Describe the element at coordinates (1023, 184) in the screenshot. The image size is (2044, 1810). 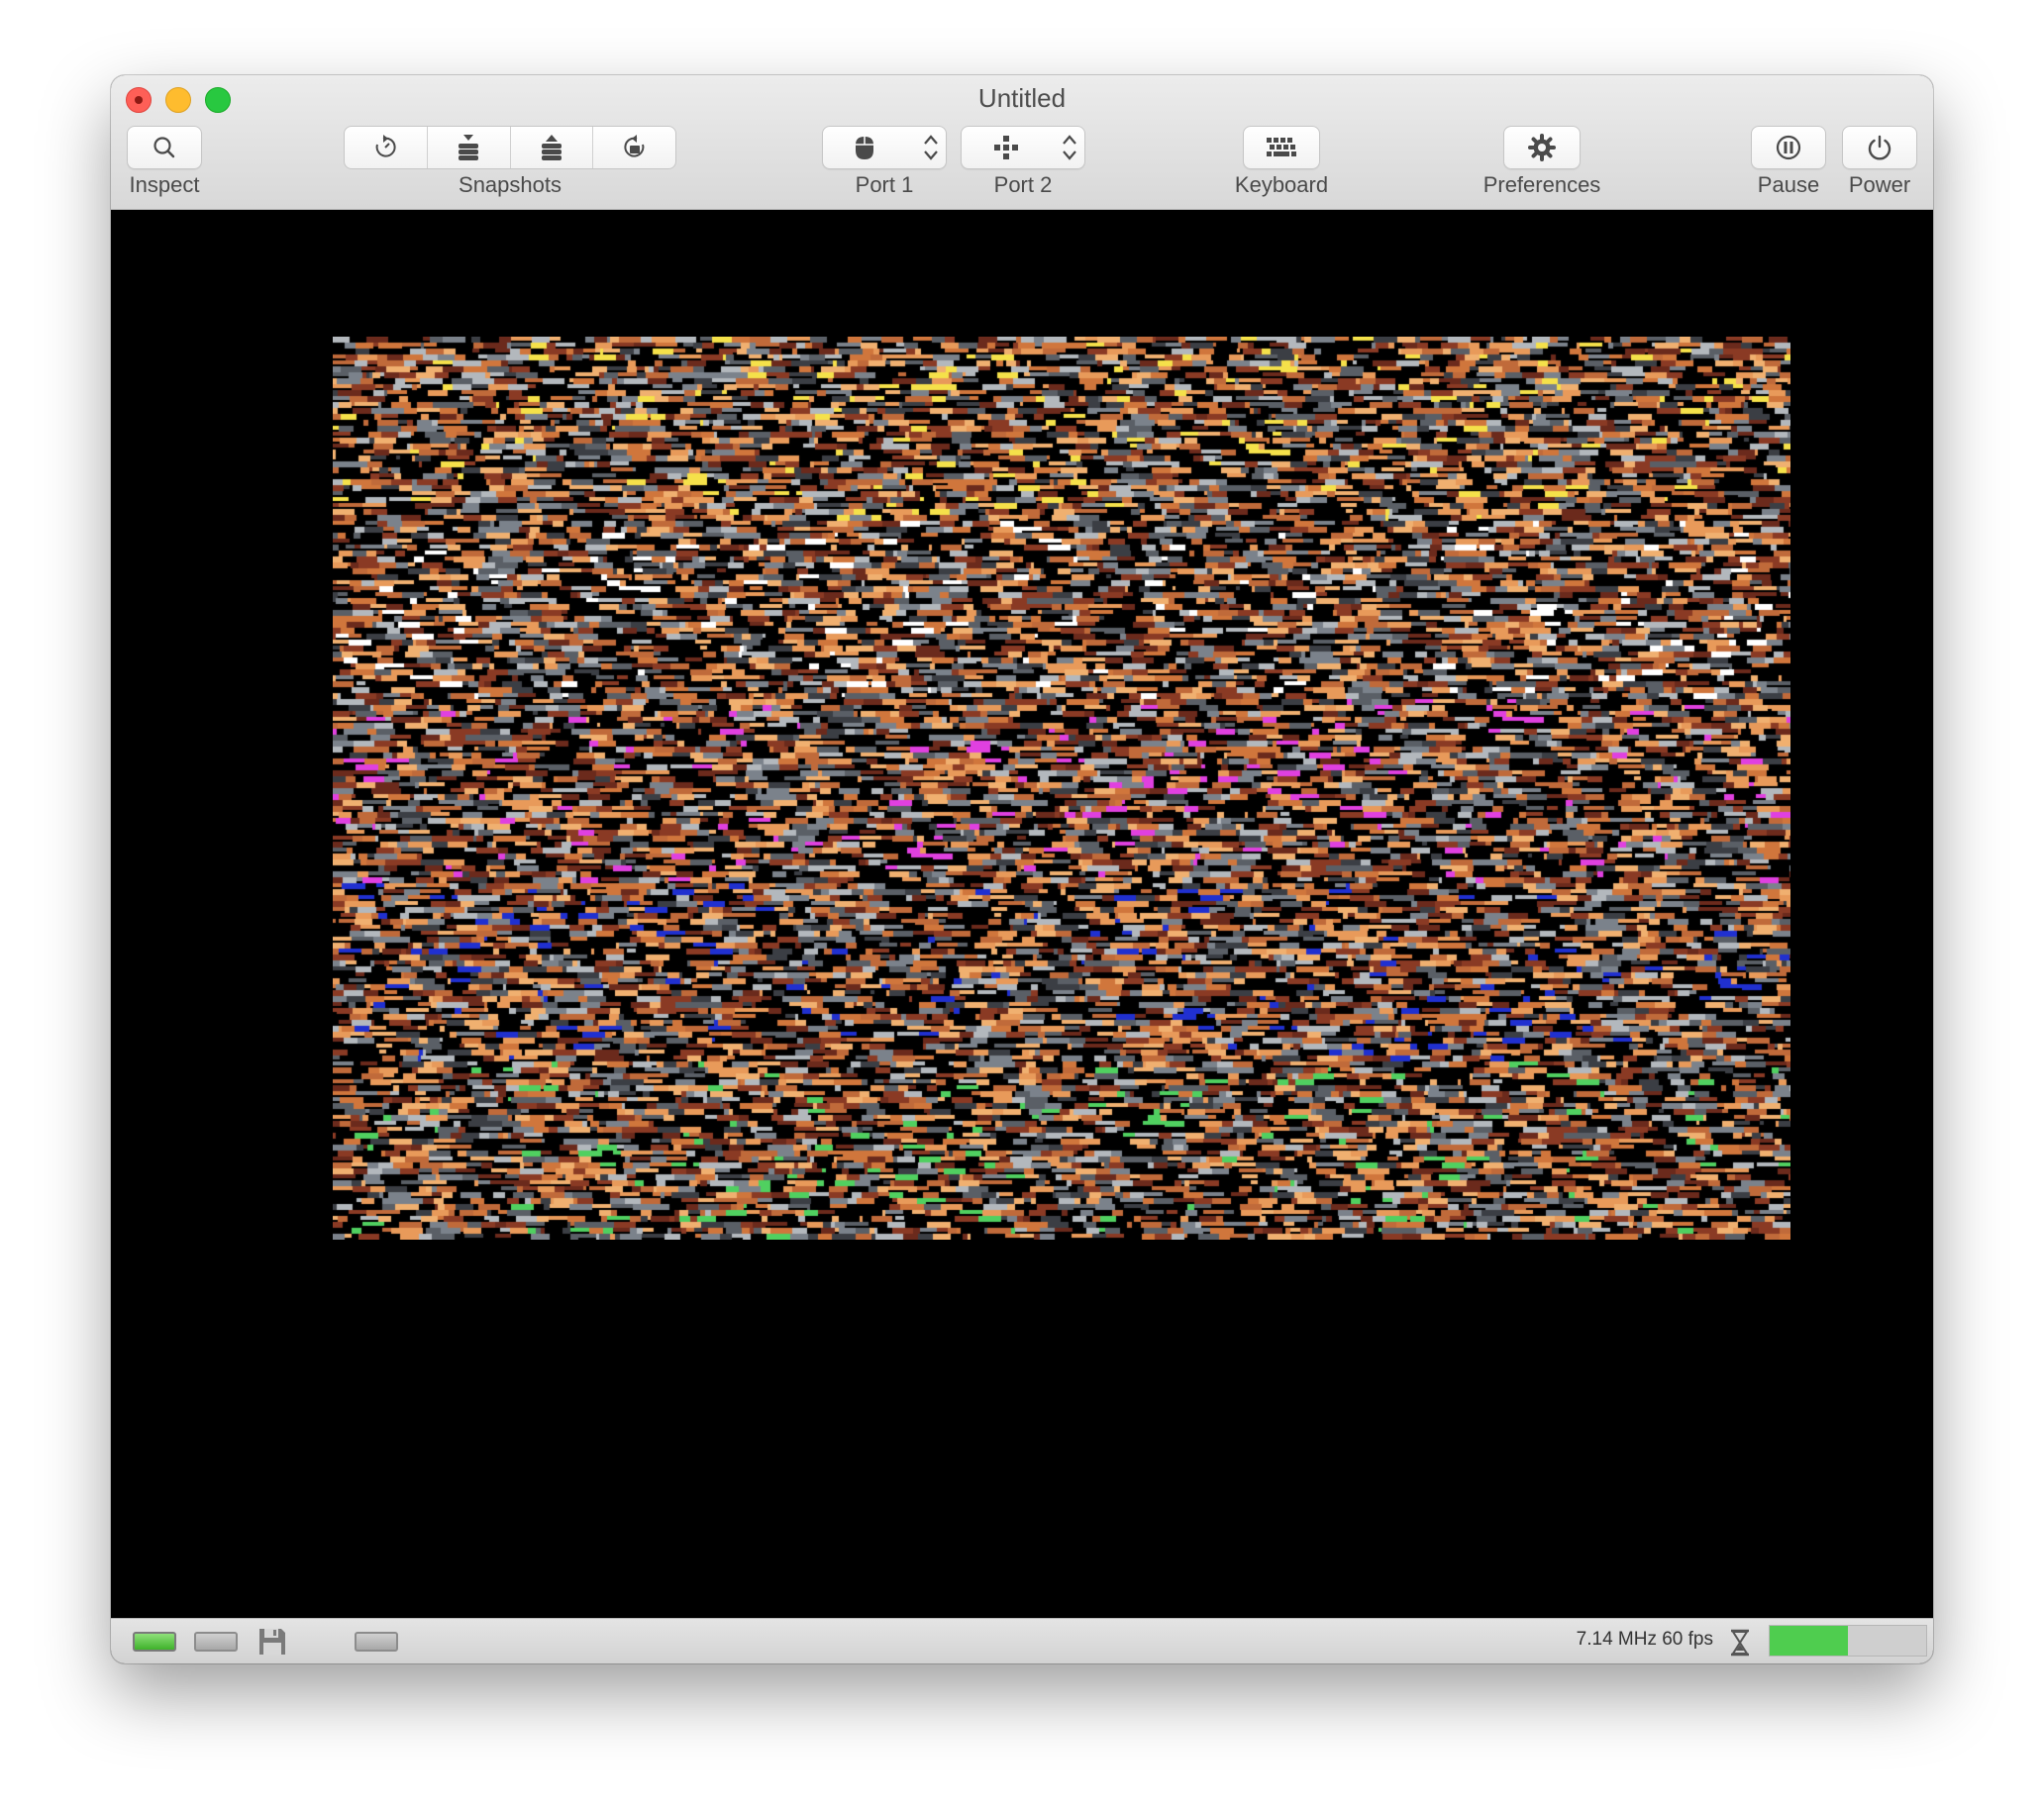
I see `port2-label: Port 2` at that location.